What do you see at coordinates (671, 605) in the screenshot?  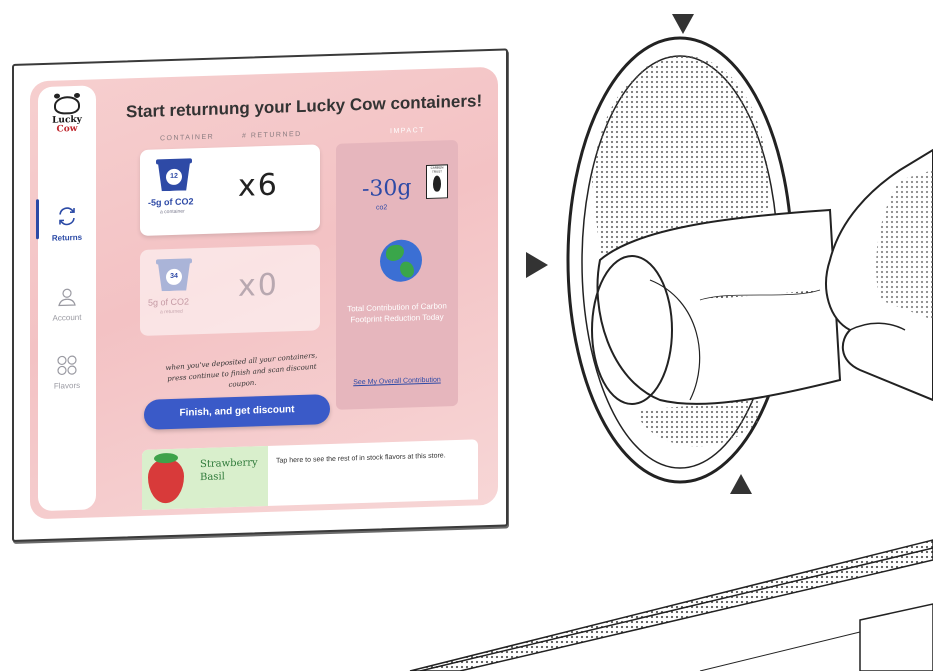 I see `counter-sketch` at bounding box center [671, 605].